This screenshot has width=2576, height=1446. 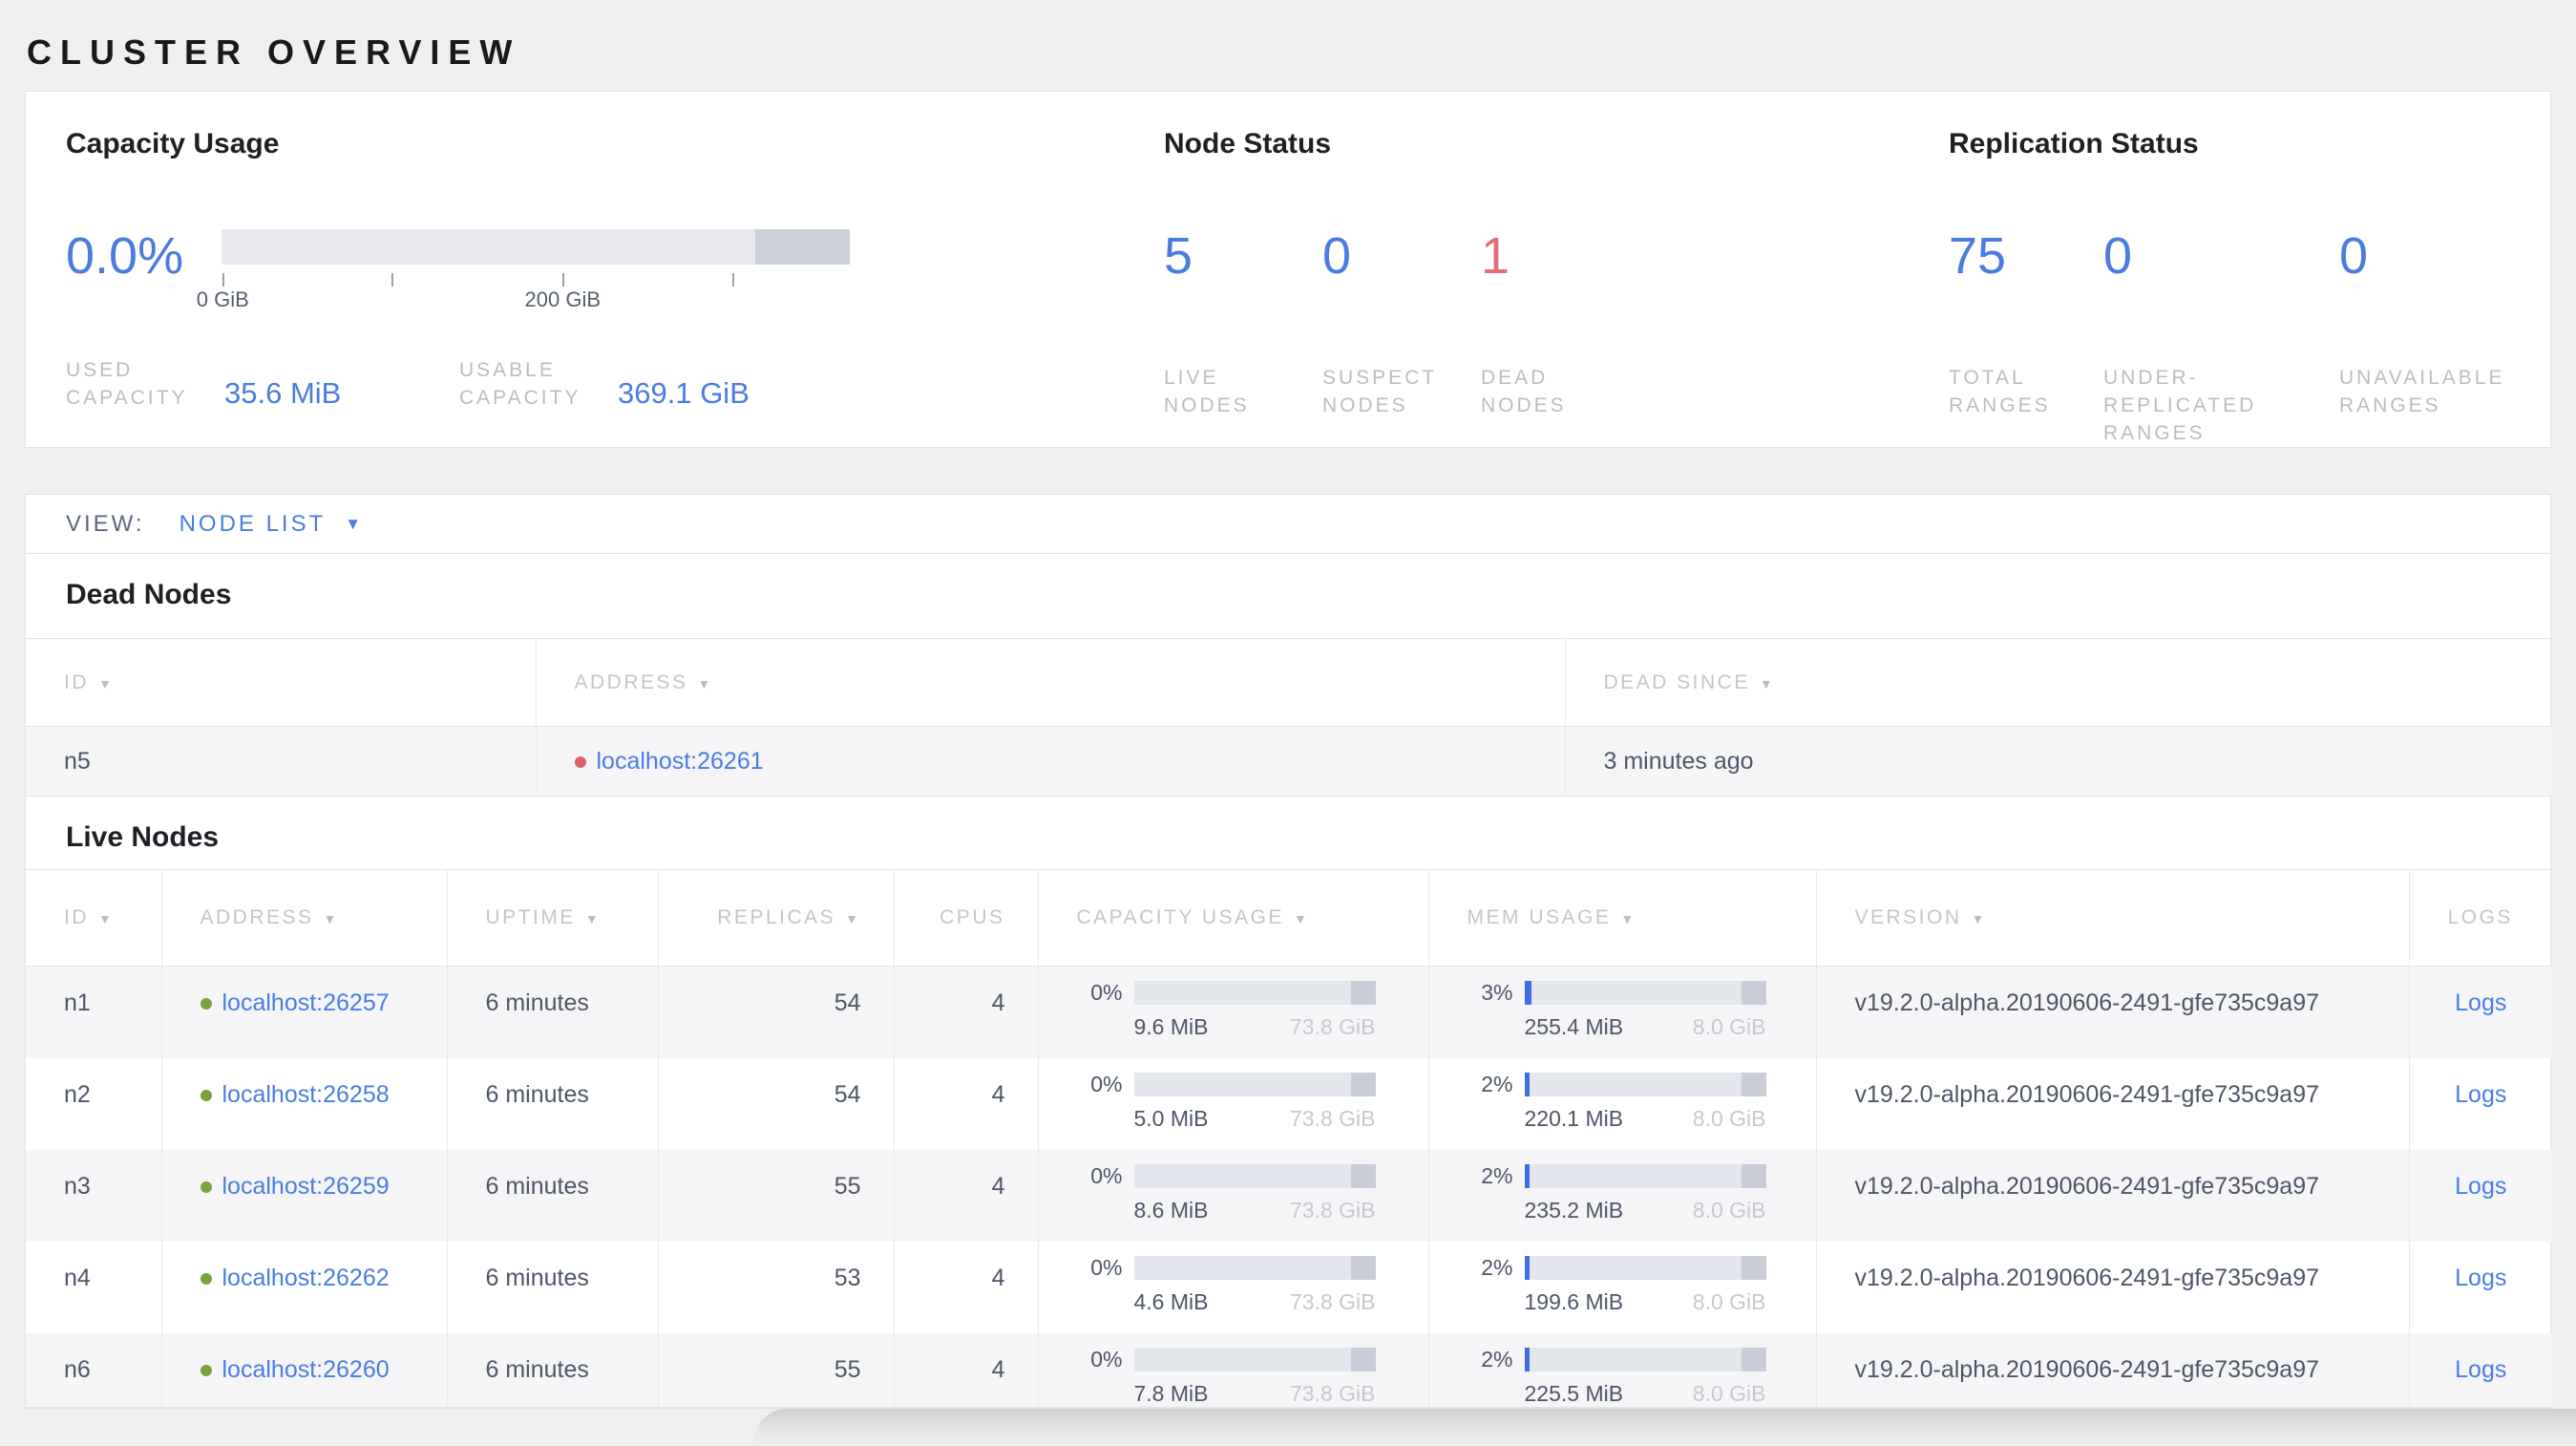 I want to click on summary-stat: 0 SUSPECT NODES, so click(x=1401, y=324).